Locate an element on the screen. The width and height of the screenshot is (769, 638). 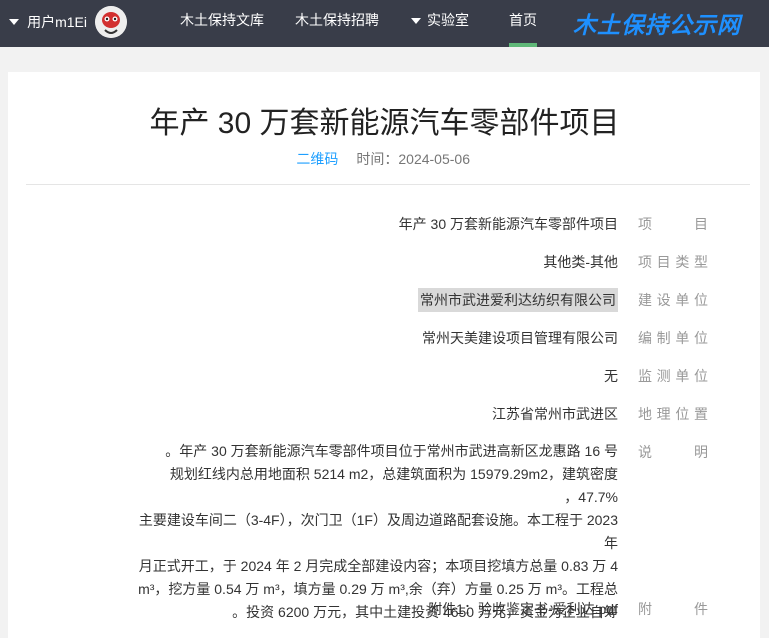
field-label: 编制单位 is located at coordinates (673, 338).